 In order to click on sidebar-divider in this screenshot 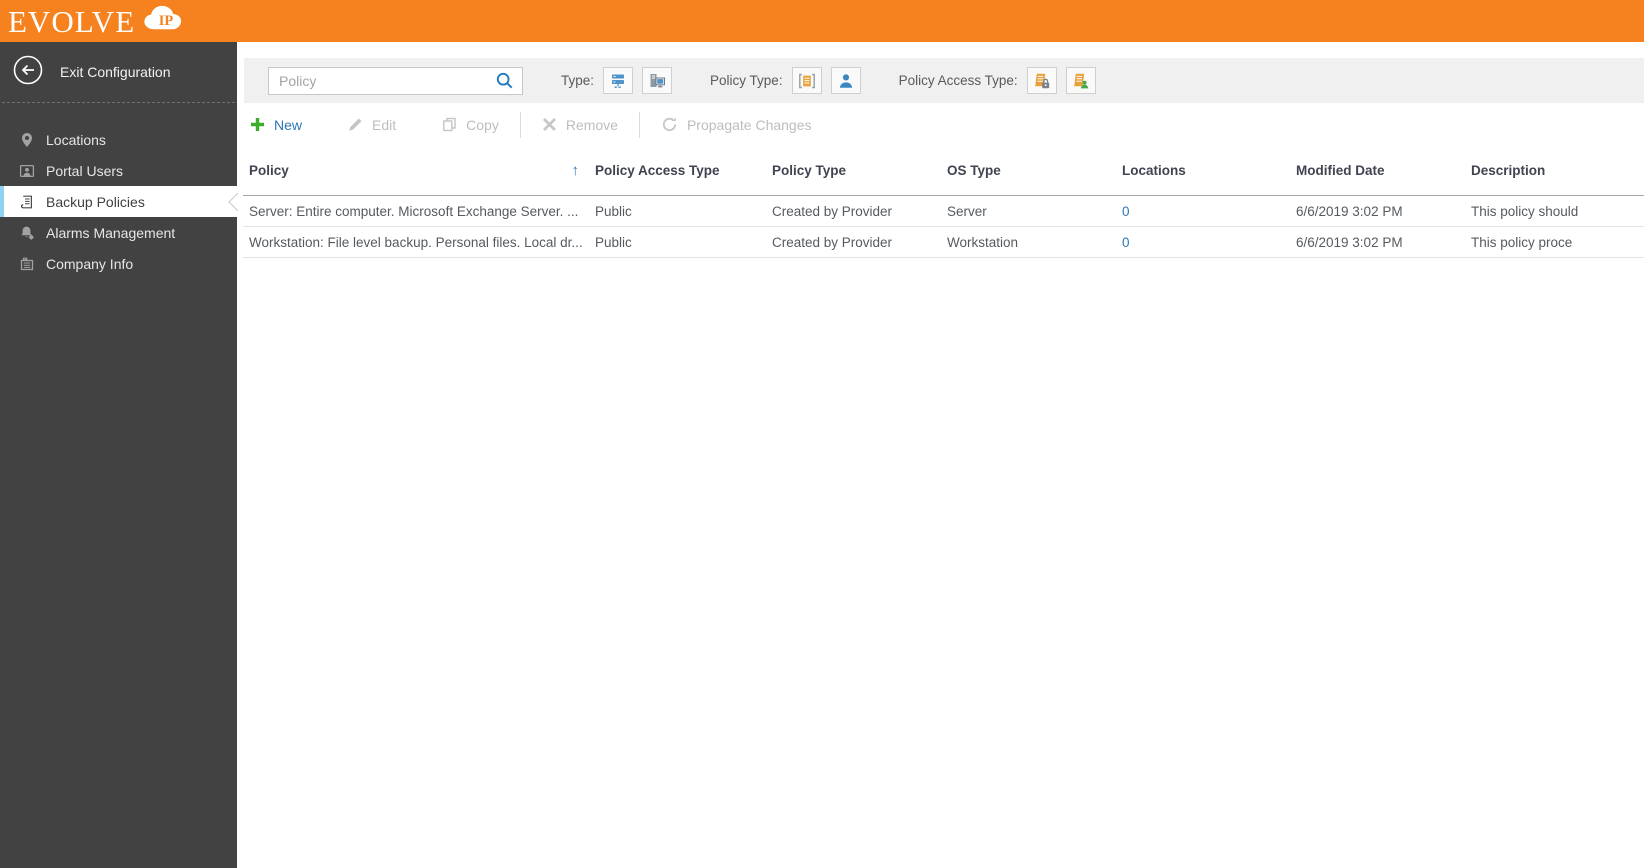, I will do `click(118, 102)`.